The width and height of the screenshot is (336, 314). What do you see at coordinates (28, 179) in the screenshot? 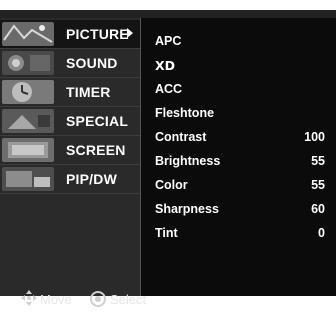
I see `pip-icon` at bounding box center [28, 179].